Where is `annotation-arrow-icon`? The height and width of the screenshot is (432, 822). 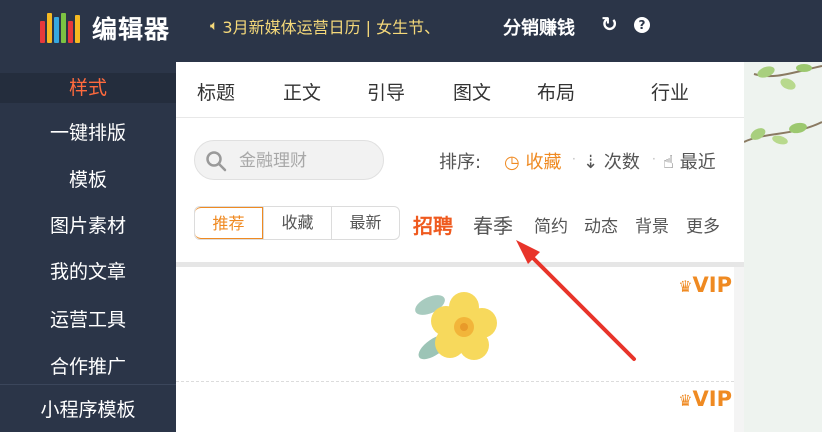
annotation-arrow-icon is located at coordinates (576, 300).